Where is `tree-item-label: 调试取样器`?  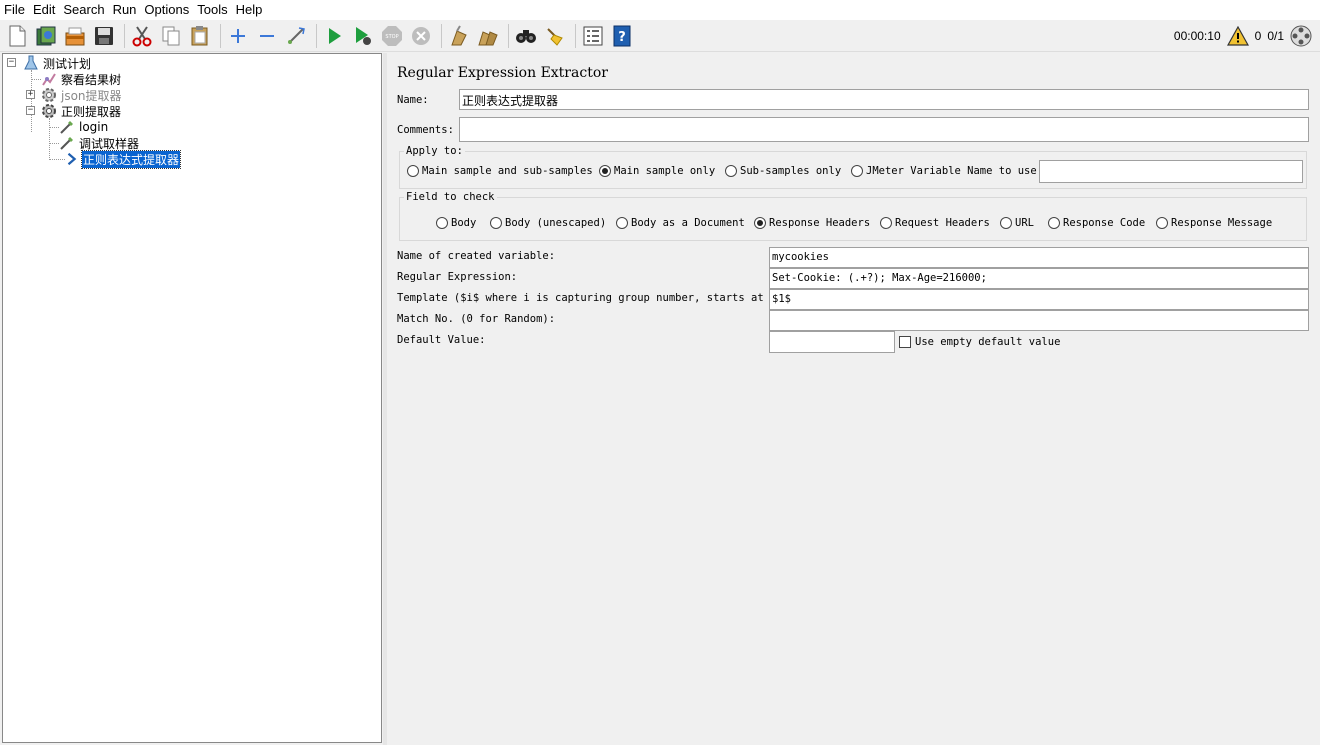
tree-item-label: 调试取样器 is located at coordinates (109, 143).